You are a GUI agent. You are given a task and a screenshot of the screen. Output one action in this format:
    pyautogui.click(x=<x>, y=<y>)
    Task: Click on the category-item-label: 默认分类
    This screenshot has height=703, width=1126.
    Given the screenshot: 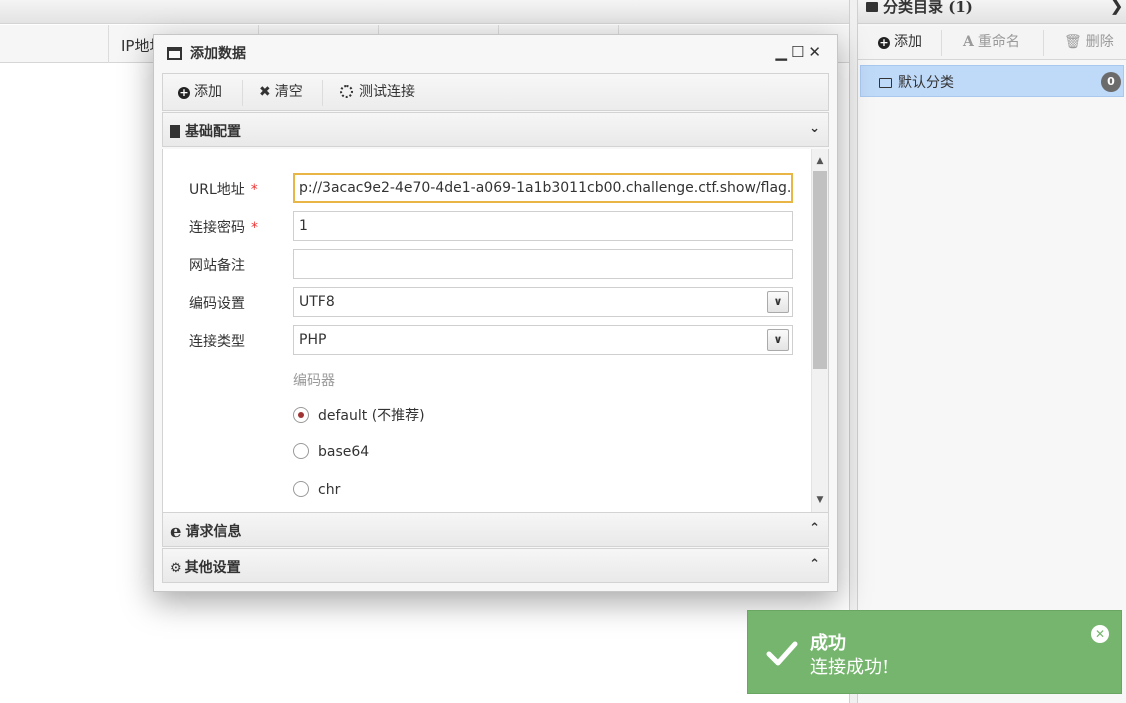 What is the action you would take?
    pyautogui.click(x=926, y=83)
    